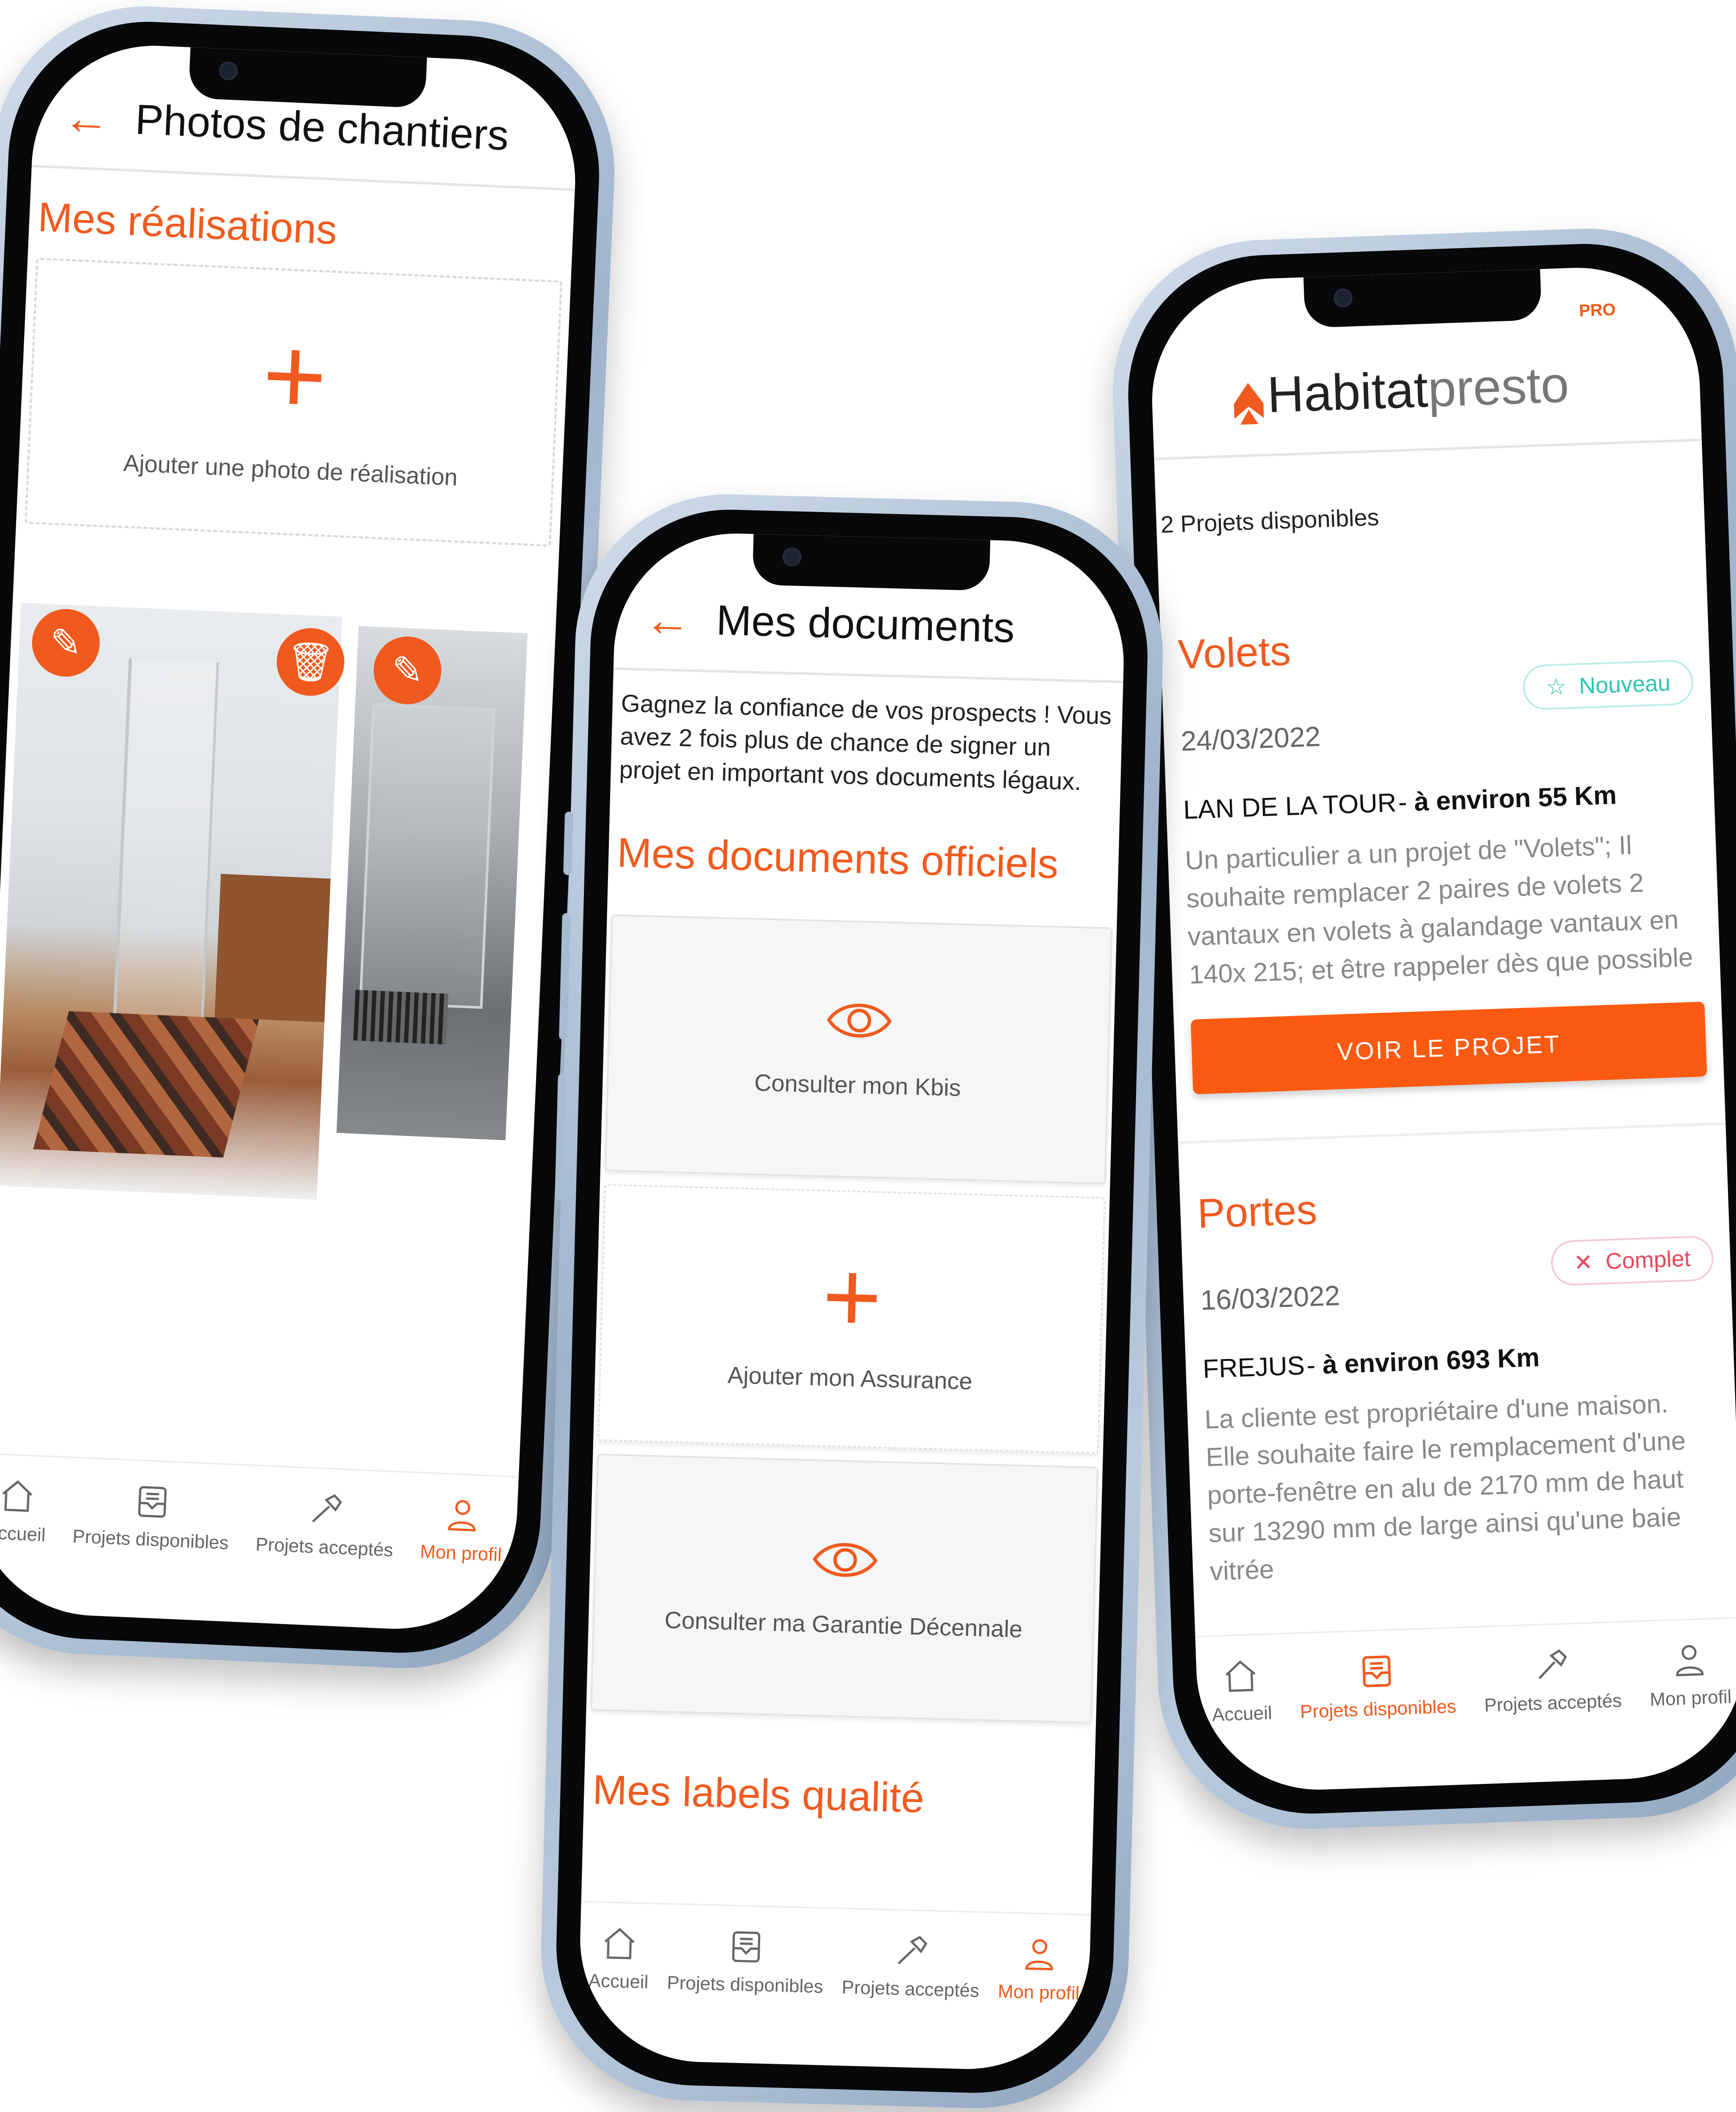  What do you see at coordinates (865, 624) in the screenshot?
I see `page-title: Mes documents` at bounding box center [865, 624].